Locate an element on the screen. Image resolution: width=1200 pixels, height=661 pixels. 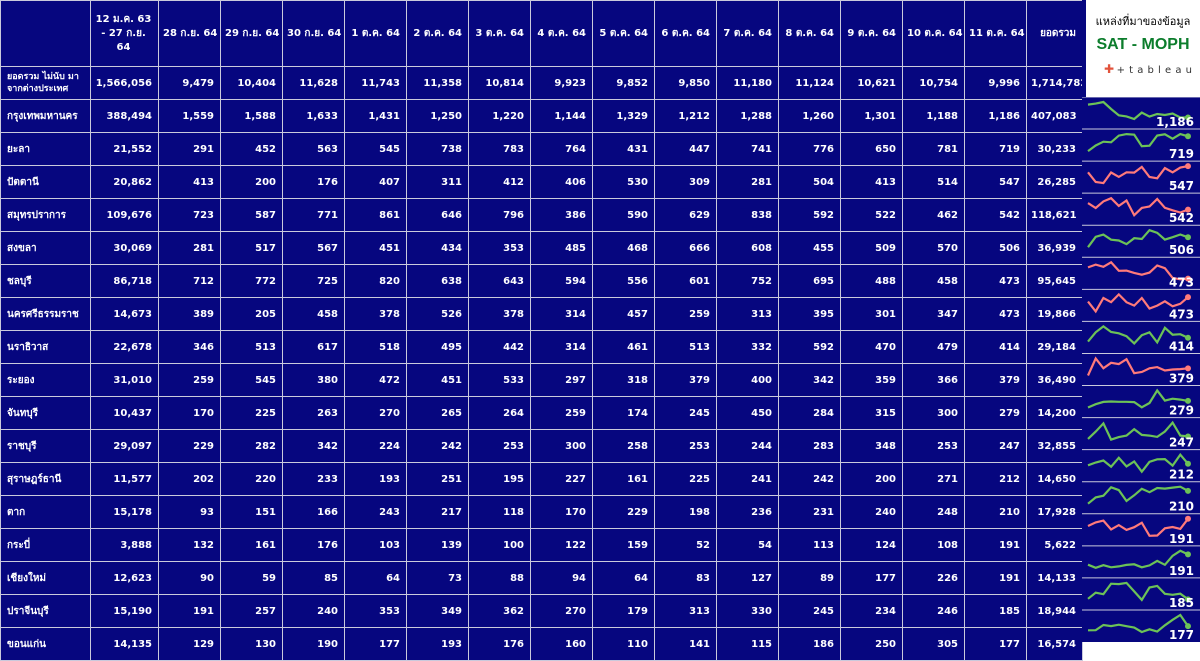
daily-cell: 11,124 is located at coordinates (809, 83).